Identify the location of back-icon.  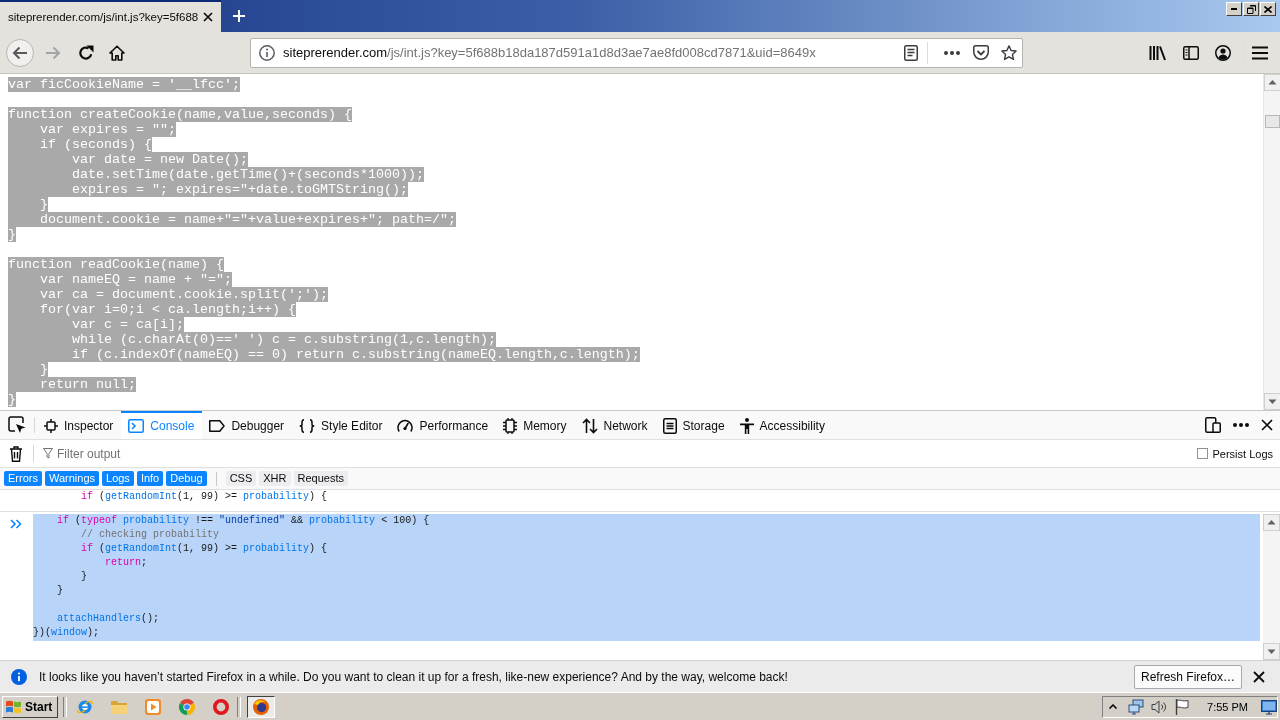
(20, 52).